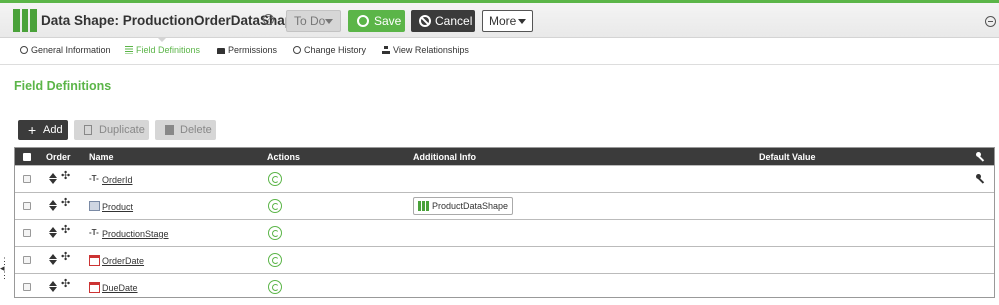 This screenshot has width=999, height=305. I want to click on tab-change-history: Change History, so click(329, 50).